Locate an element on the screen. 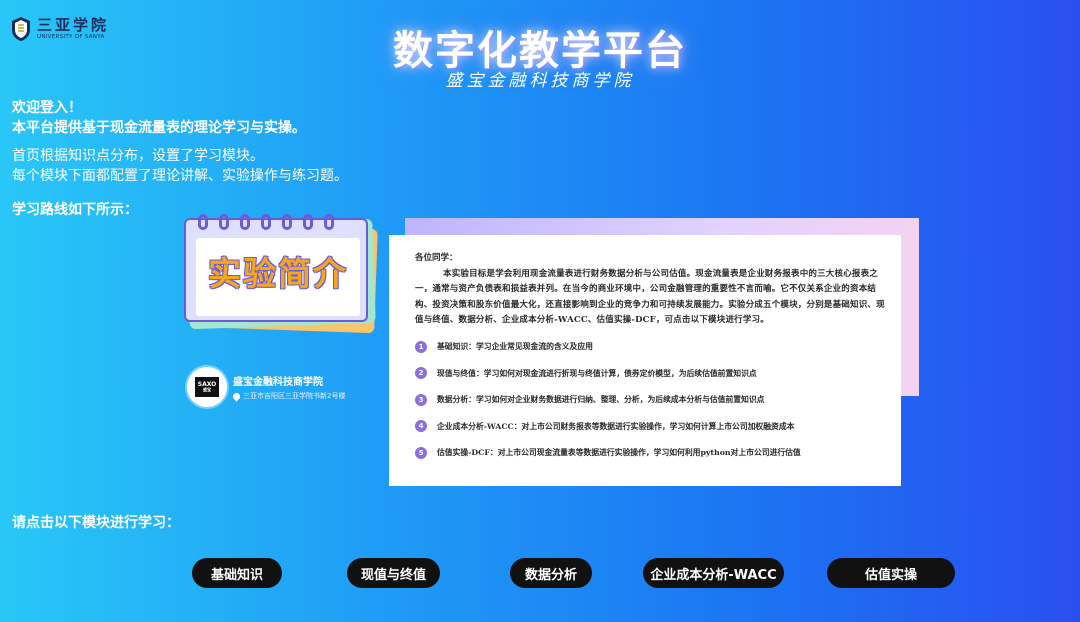  platform-description: 本平台提供基于现金流量表的理论学习与实操。 is located at coordinates (159, 128).